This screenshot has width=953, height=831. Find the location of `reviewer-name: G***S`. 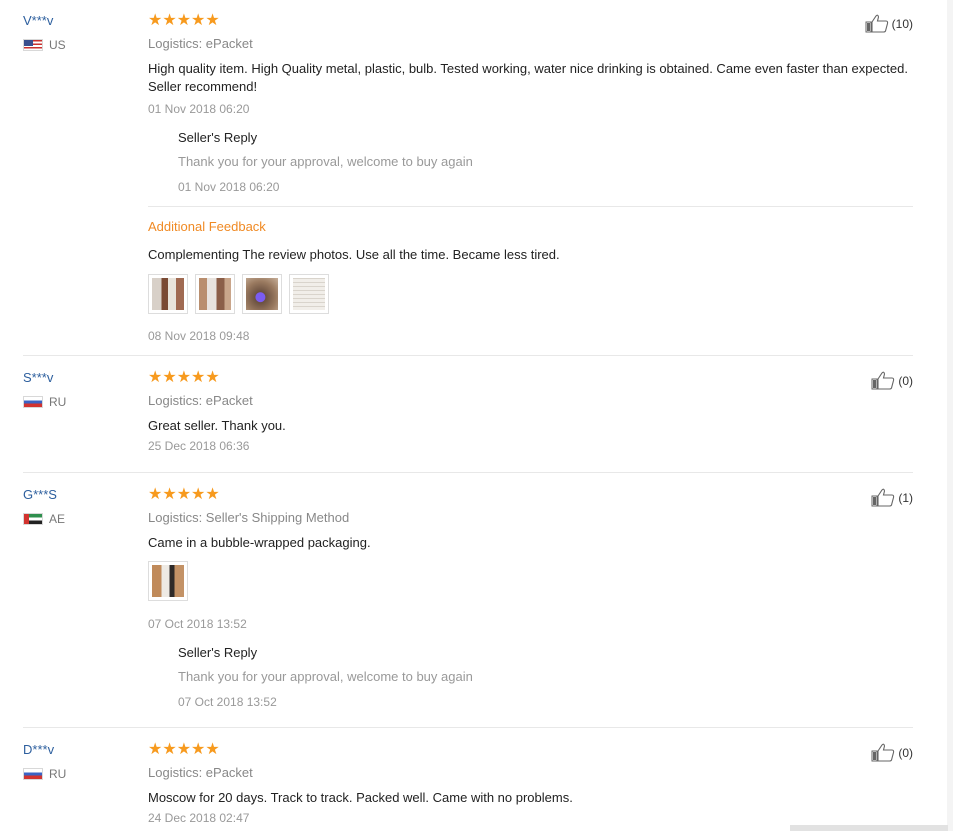

reviewer-name: G***S is located at coordinates (44, 495).